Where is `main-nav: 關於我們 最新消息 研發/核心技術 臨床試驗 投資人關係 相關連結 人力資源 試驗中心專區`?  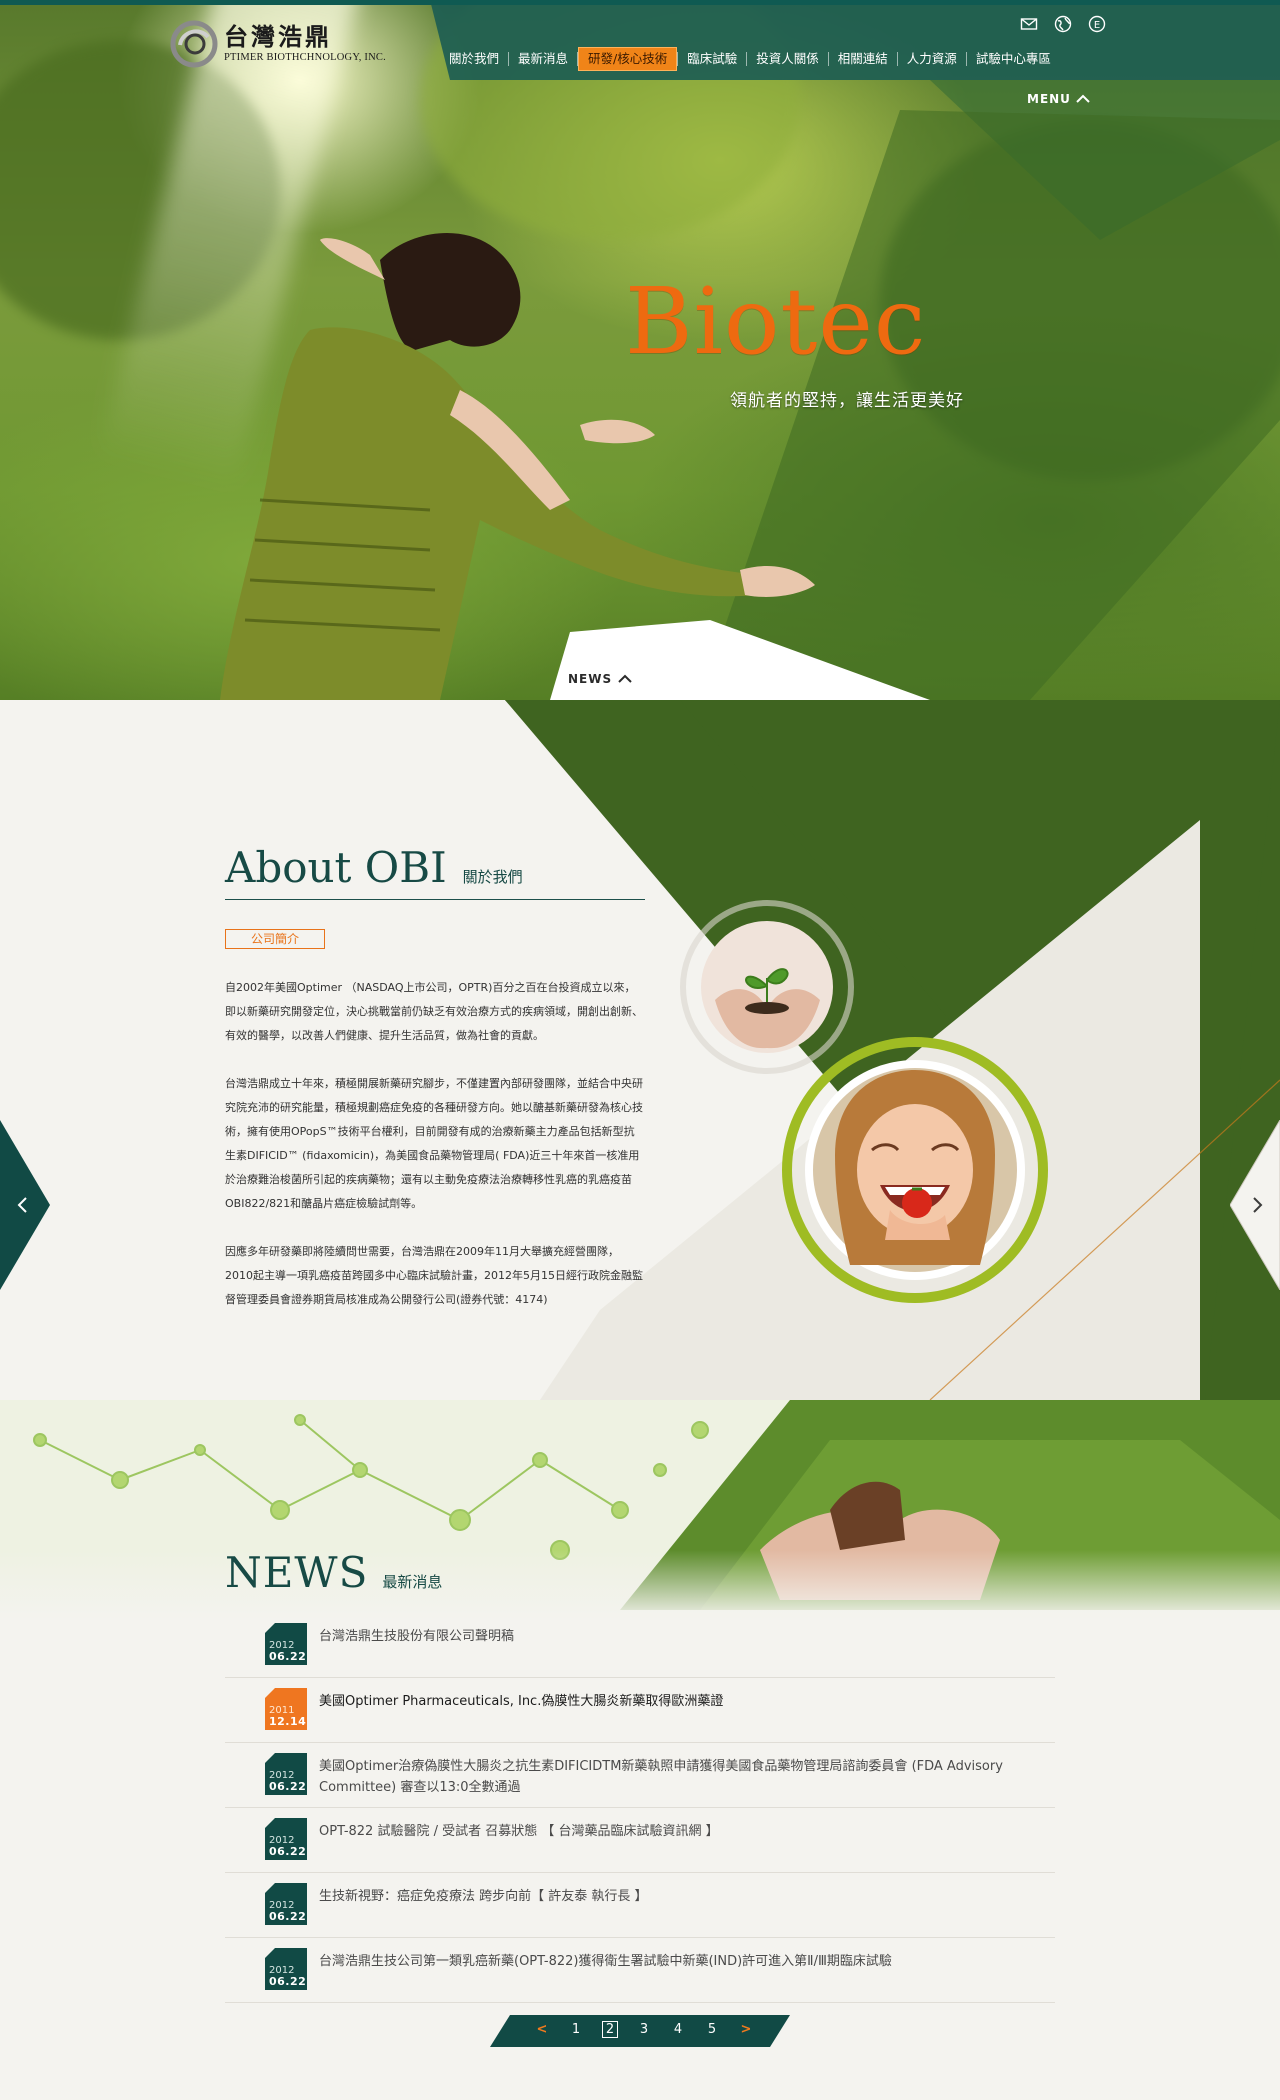 main-nav: 關於我們 最新消息 研發/核心技術 臨床試驗 投資人關係 相關連結 人力資源 試驗中心專區 is located at coordinates (750, 59).